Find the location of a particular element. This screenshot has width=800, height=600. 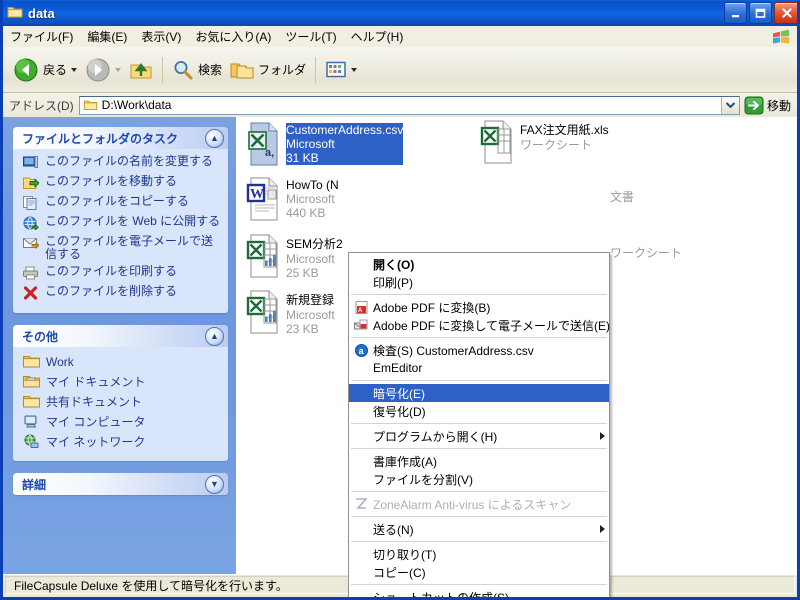

address-dropdown-button is located at coordinates (729, 105).